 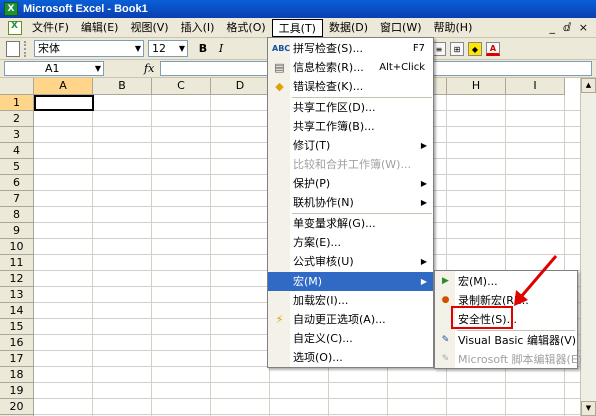 What do you see at coordinates (350, 183) in the screenshot?
I see `menu-item-protection: 保护(P) ▶` at bounding box center [350, 183].